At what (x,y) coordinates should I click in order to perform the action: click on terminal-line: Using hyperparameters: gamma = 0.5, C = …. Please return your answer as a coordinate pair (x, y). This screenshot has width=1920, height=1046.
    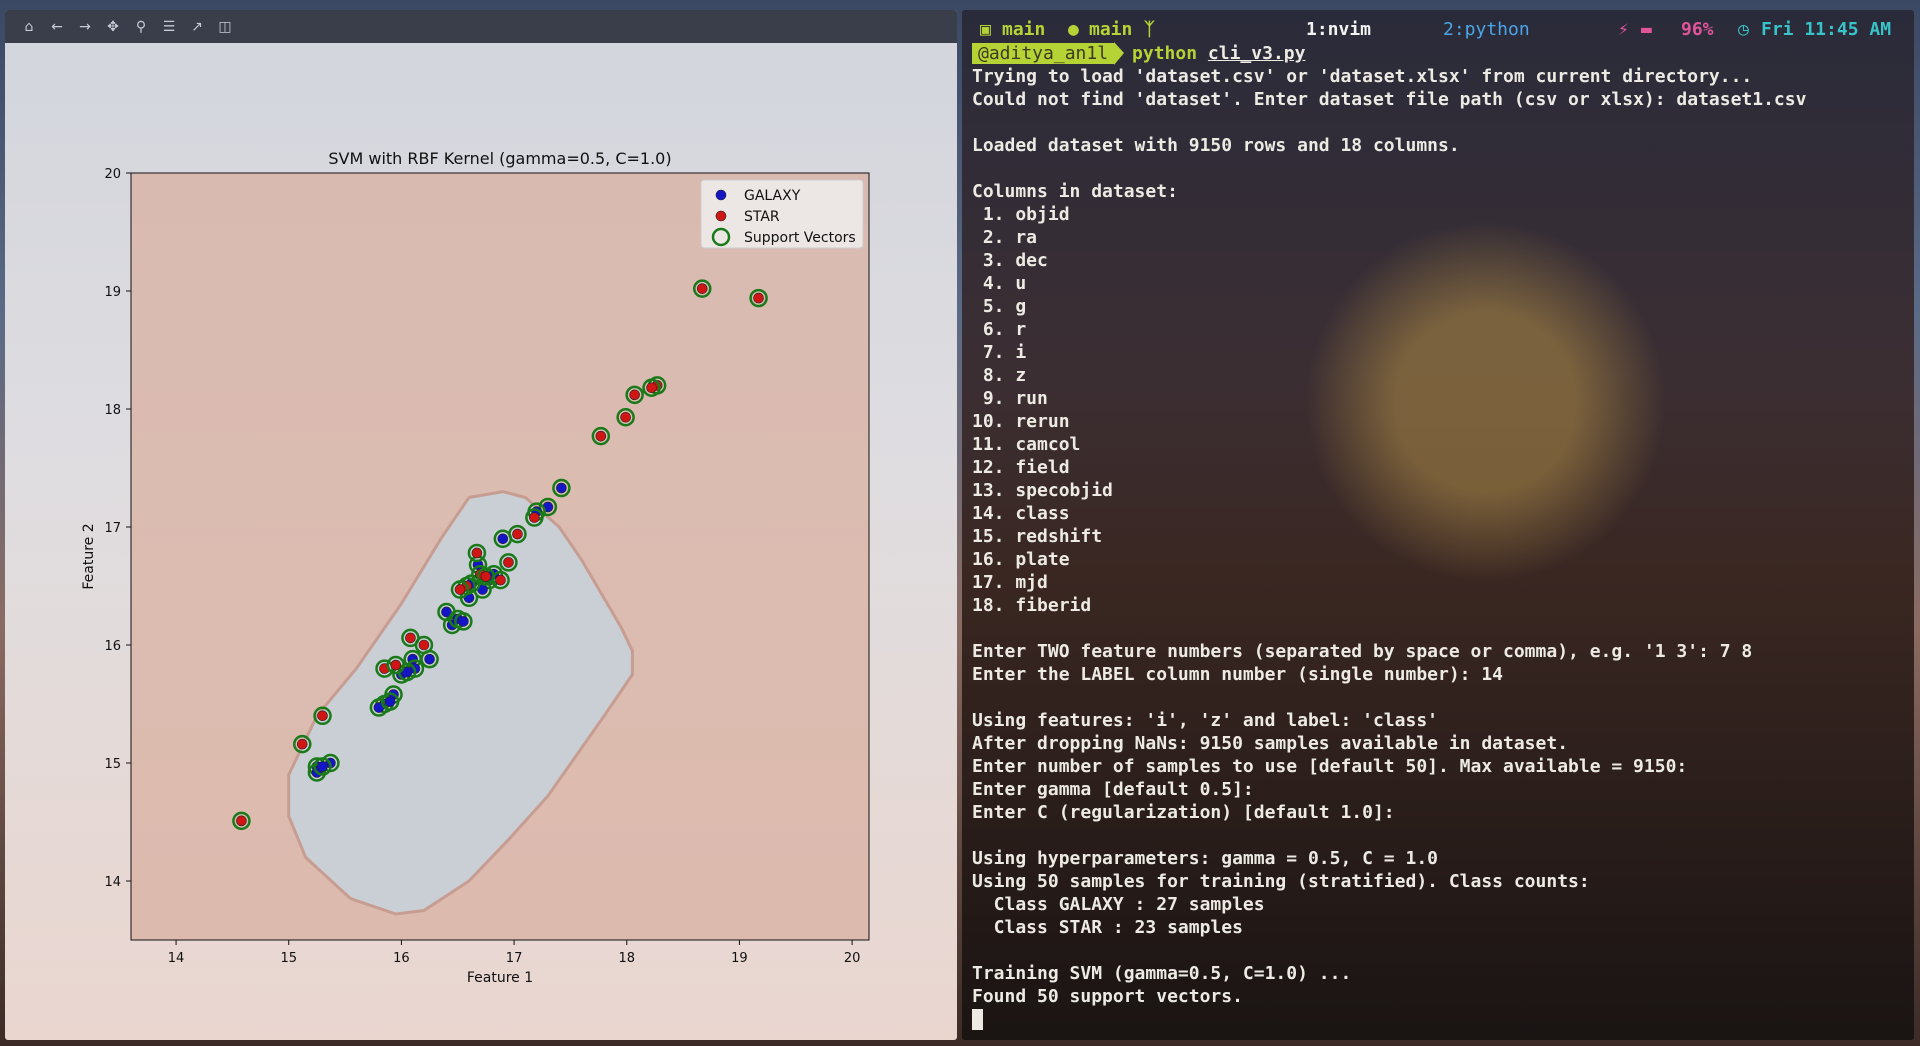
    Looking at the image, I should click on (1205, 858).